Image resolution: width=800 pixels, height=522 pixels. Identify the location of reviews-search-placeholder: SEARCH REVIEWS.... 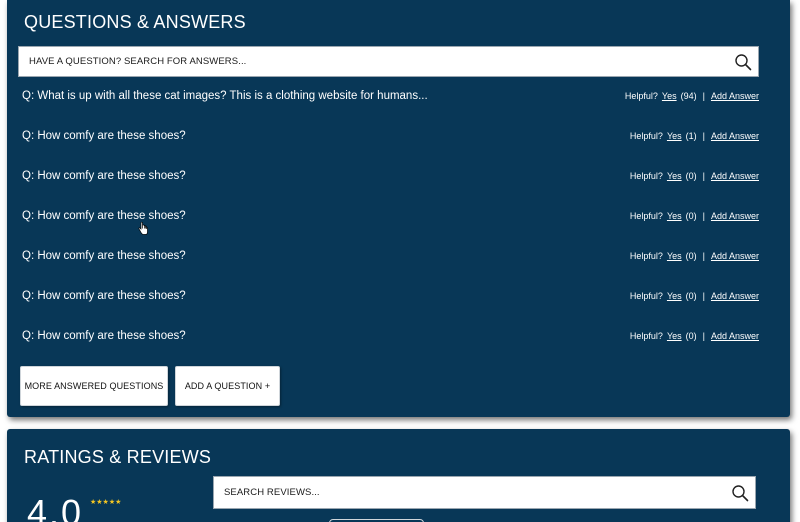
(272, 492).